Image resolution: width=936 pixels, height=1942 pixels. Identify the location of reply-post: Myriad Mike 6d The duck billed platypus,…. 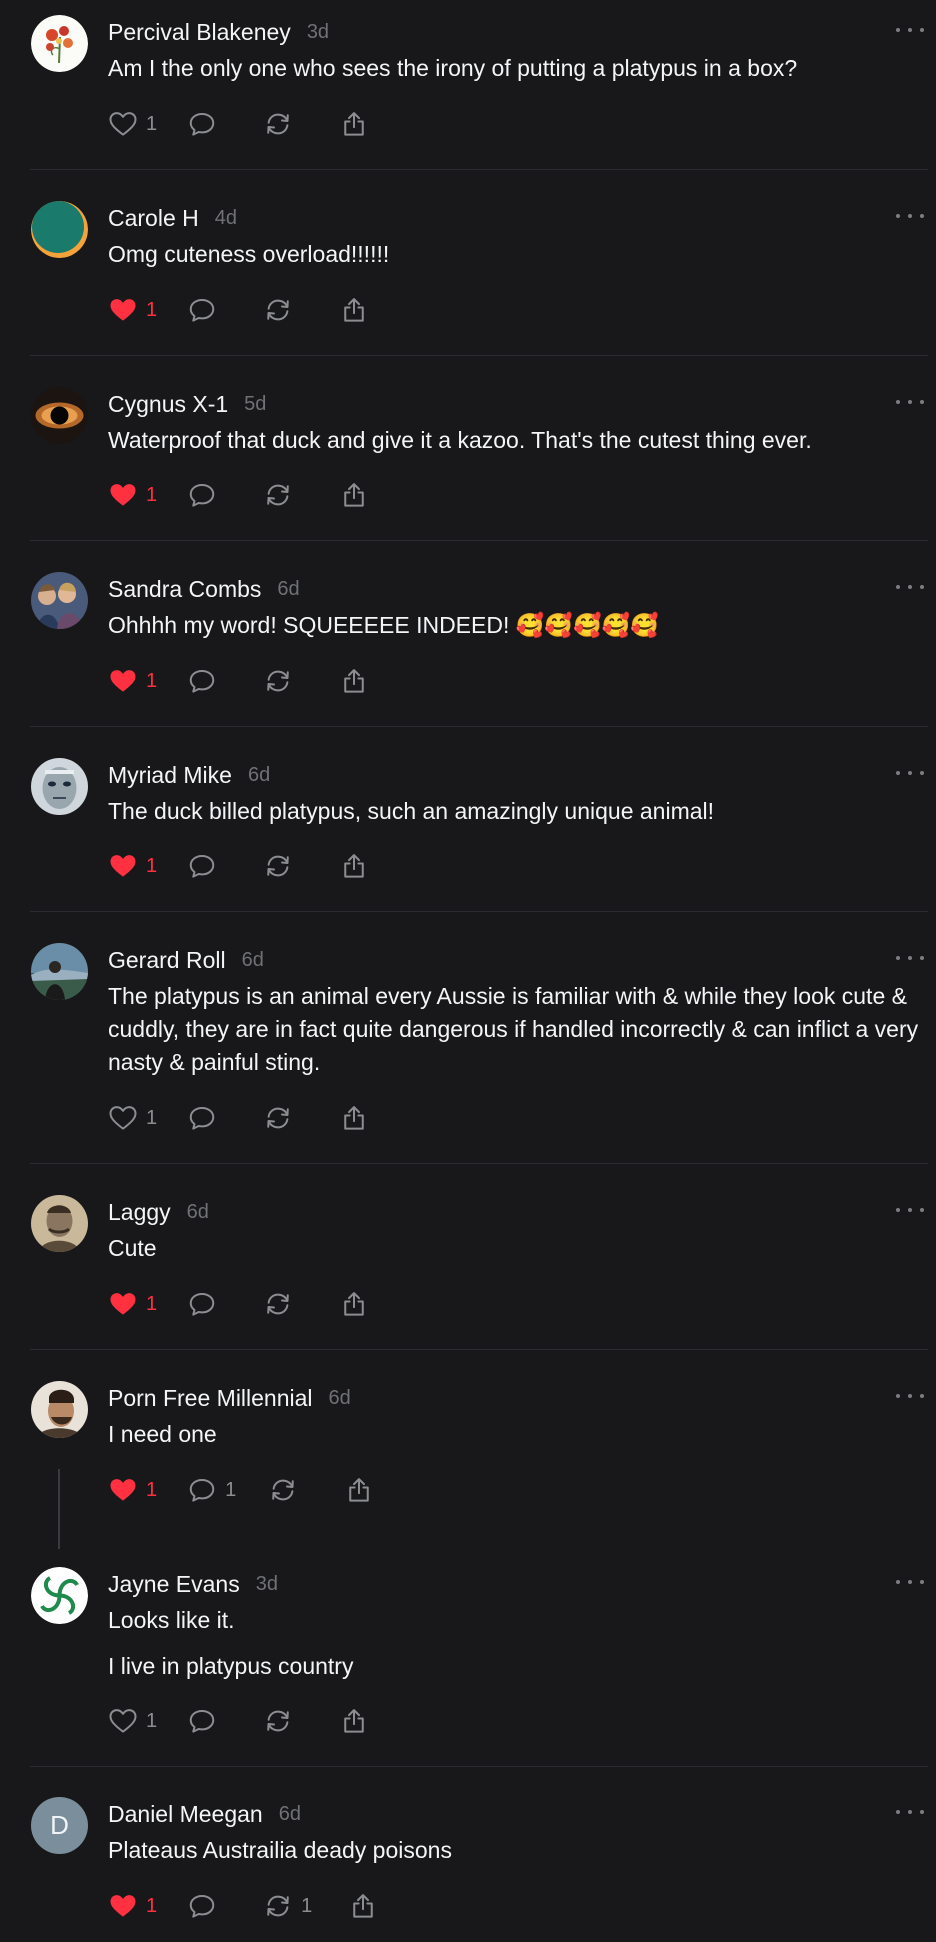
(468, 819).